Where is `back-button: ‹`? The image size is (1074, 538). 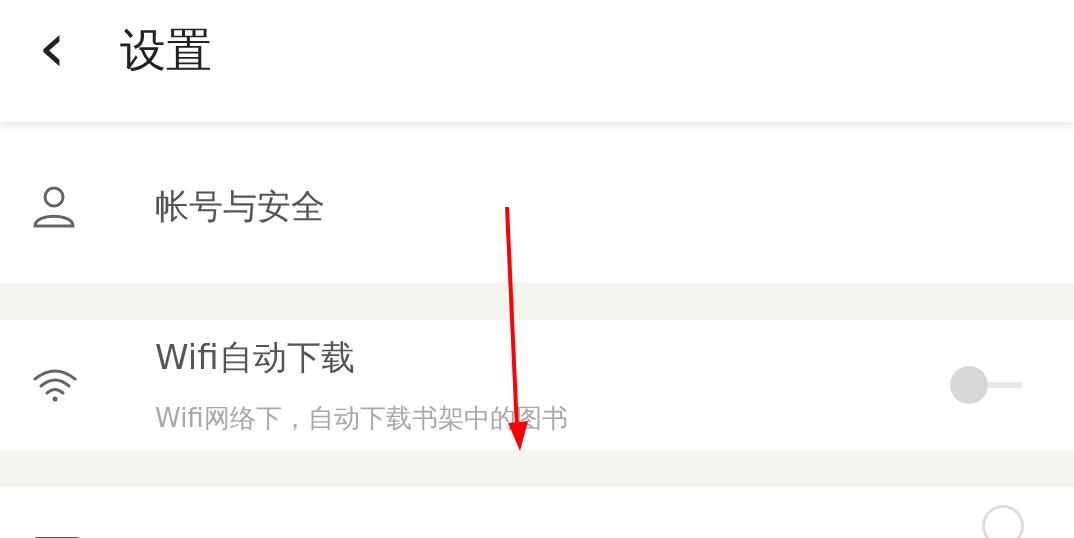
back-button: ‹ is located at coordinates (52, 47).